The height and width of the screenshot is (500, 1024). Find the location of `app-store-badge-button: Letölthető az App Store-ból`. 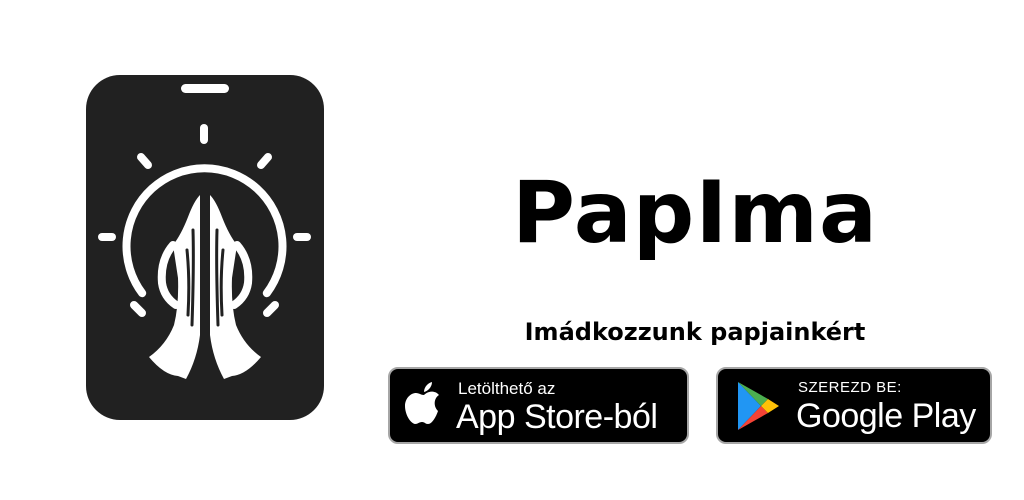

app-store-badge-button: Letölthető az App Store-ból is located at coordinates (538, 405).